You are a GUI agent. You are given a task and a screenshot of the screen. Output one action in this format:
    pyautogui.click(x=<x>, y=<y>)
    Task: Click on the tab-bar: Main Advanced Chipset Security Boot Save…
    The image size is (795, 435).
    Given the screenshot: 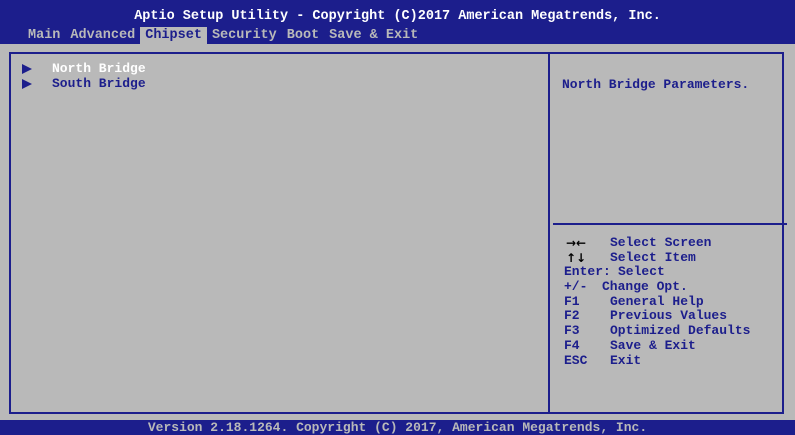 What is the action you would take?
    pyautogui.click(x=223, y=35)
    